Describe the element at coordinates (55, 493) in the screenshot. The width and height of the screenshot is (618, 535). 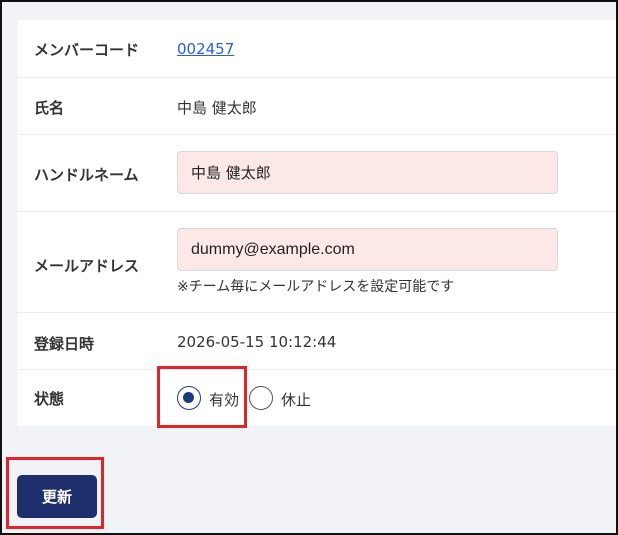
I see `update-highlight-box` at that location.